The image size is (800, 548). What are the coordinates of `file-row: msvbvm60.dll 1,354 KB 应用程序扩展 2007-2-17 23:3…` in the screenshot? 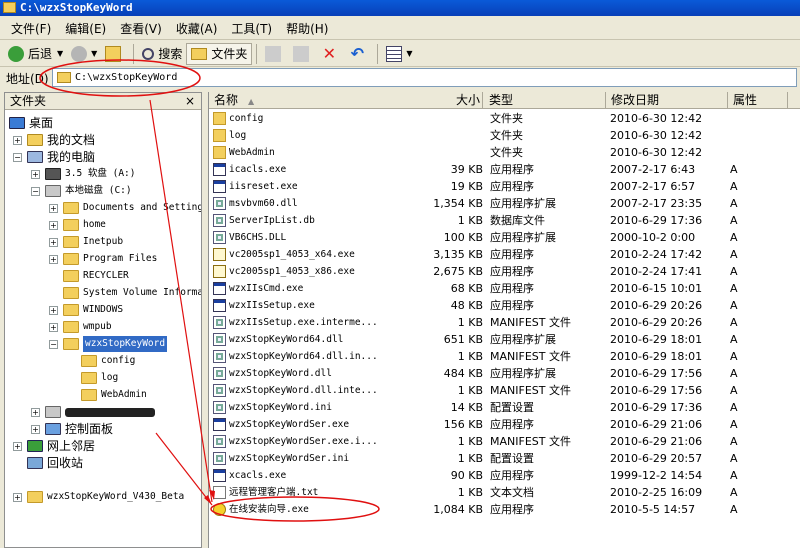 It's located at (504, 203).